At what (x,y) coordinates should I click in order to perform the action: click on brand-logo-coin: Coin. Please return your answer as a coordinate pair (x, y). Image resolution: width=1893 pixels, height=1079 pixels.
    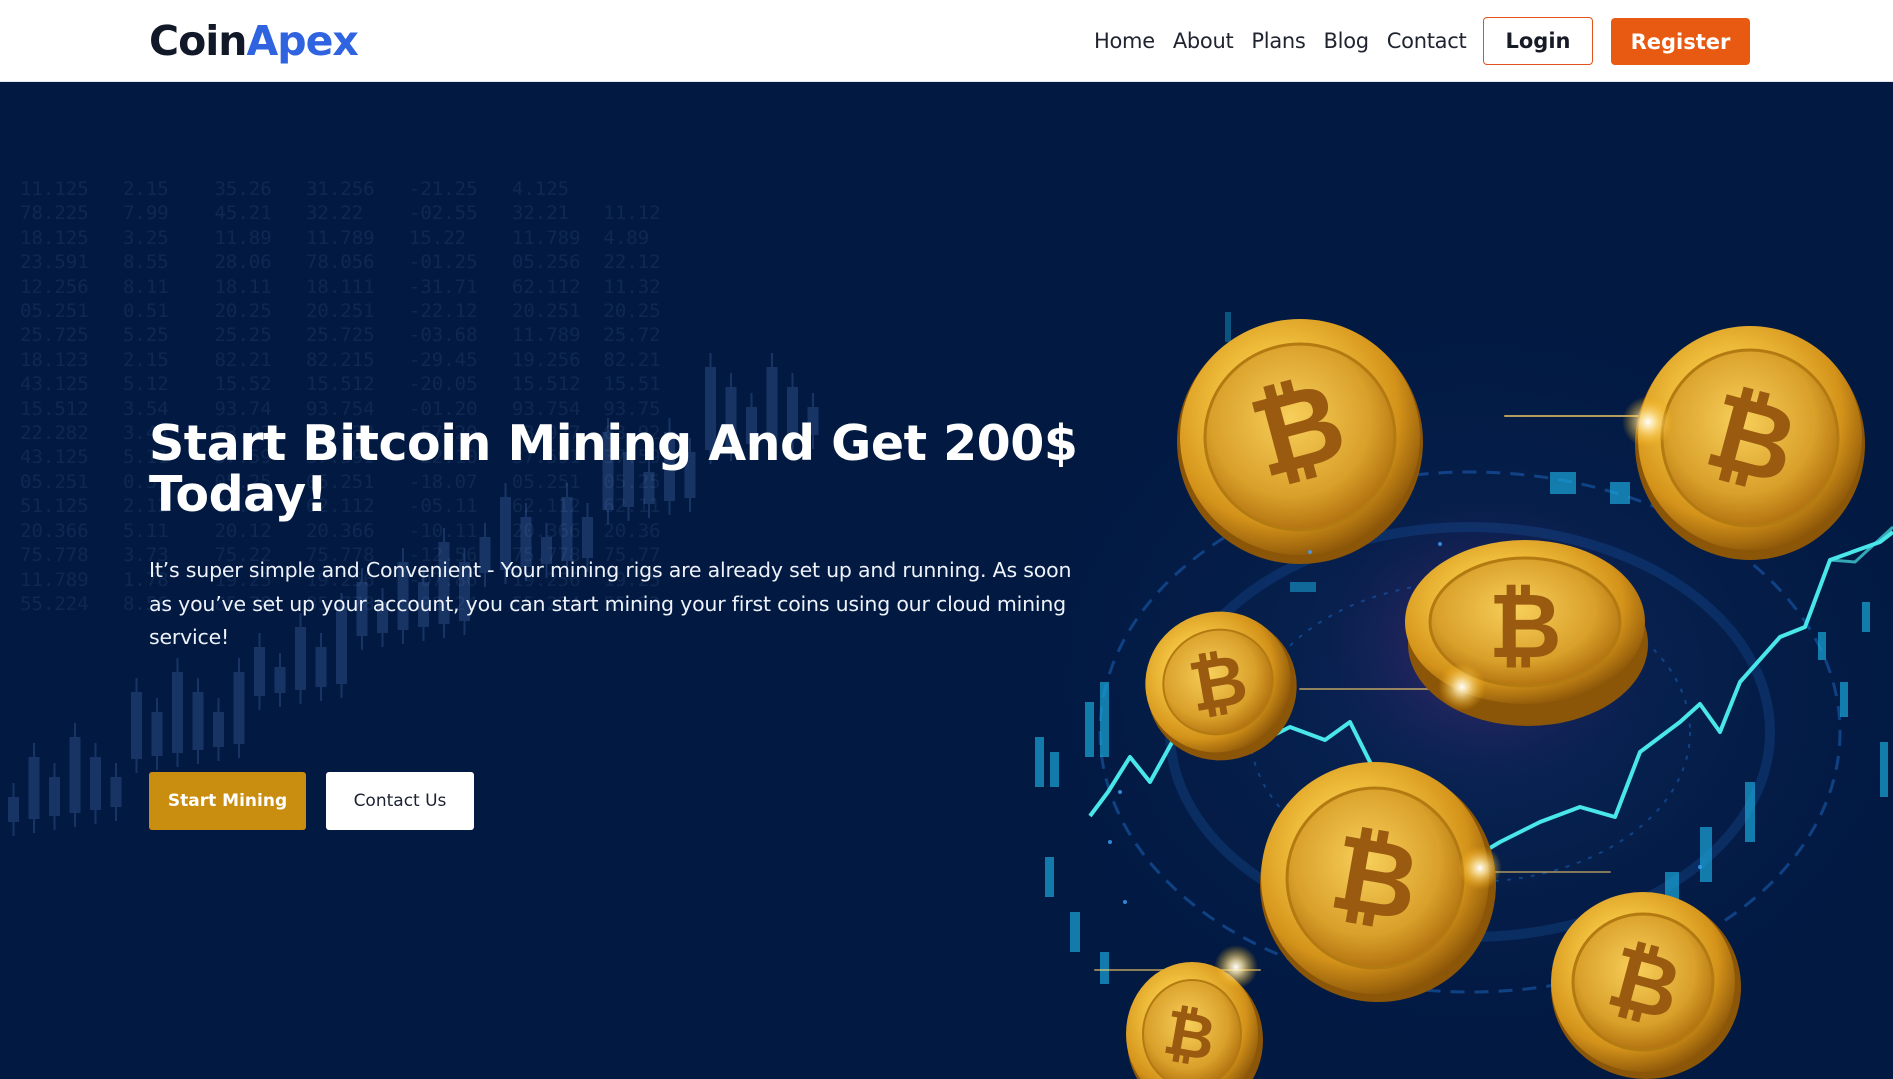
    Looking at the image, I should click on (198, 41).